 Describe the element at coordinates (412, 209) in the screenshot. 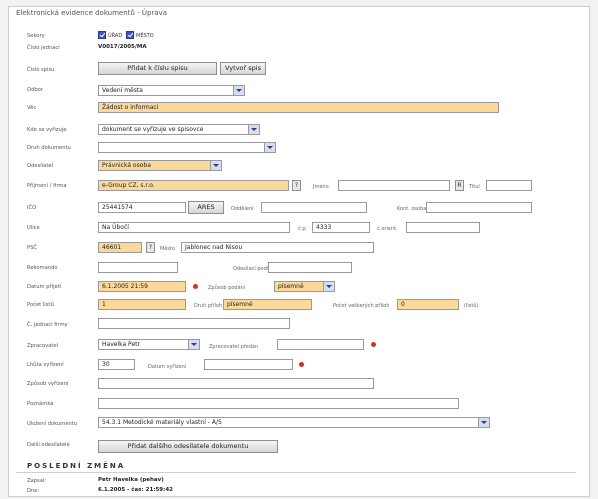

I see `label-kont-osoba: Kont. osoba` at that location.